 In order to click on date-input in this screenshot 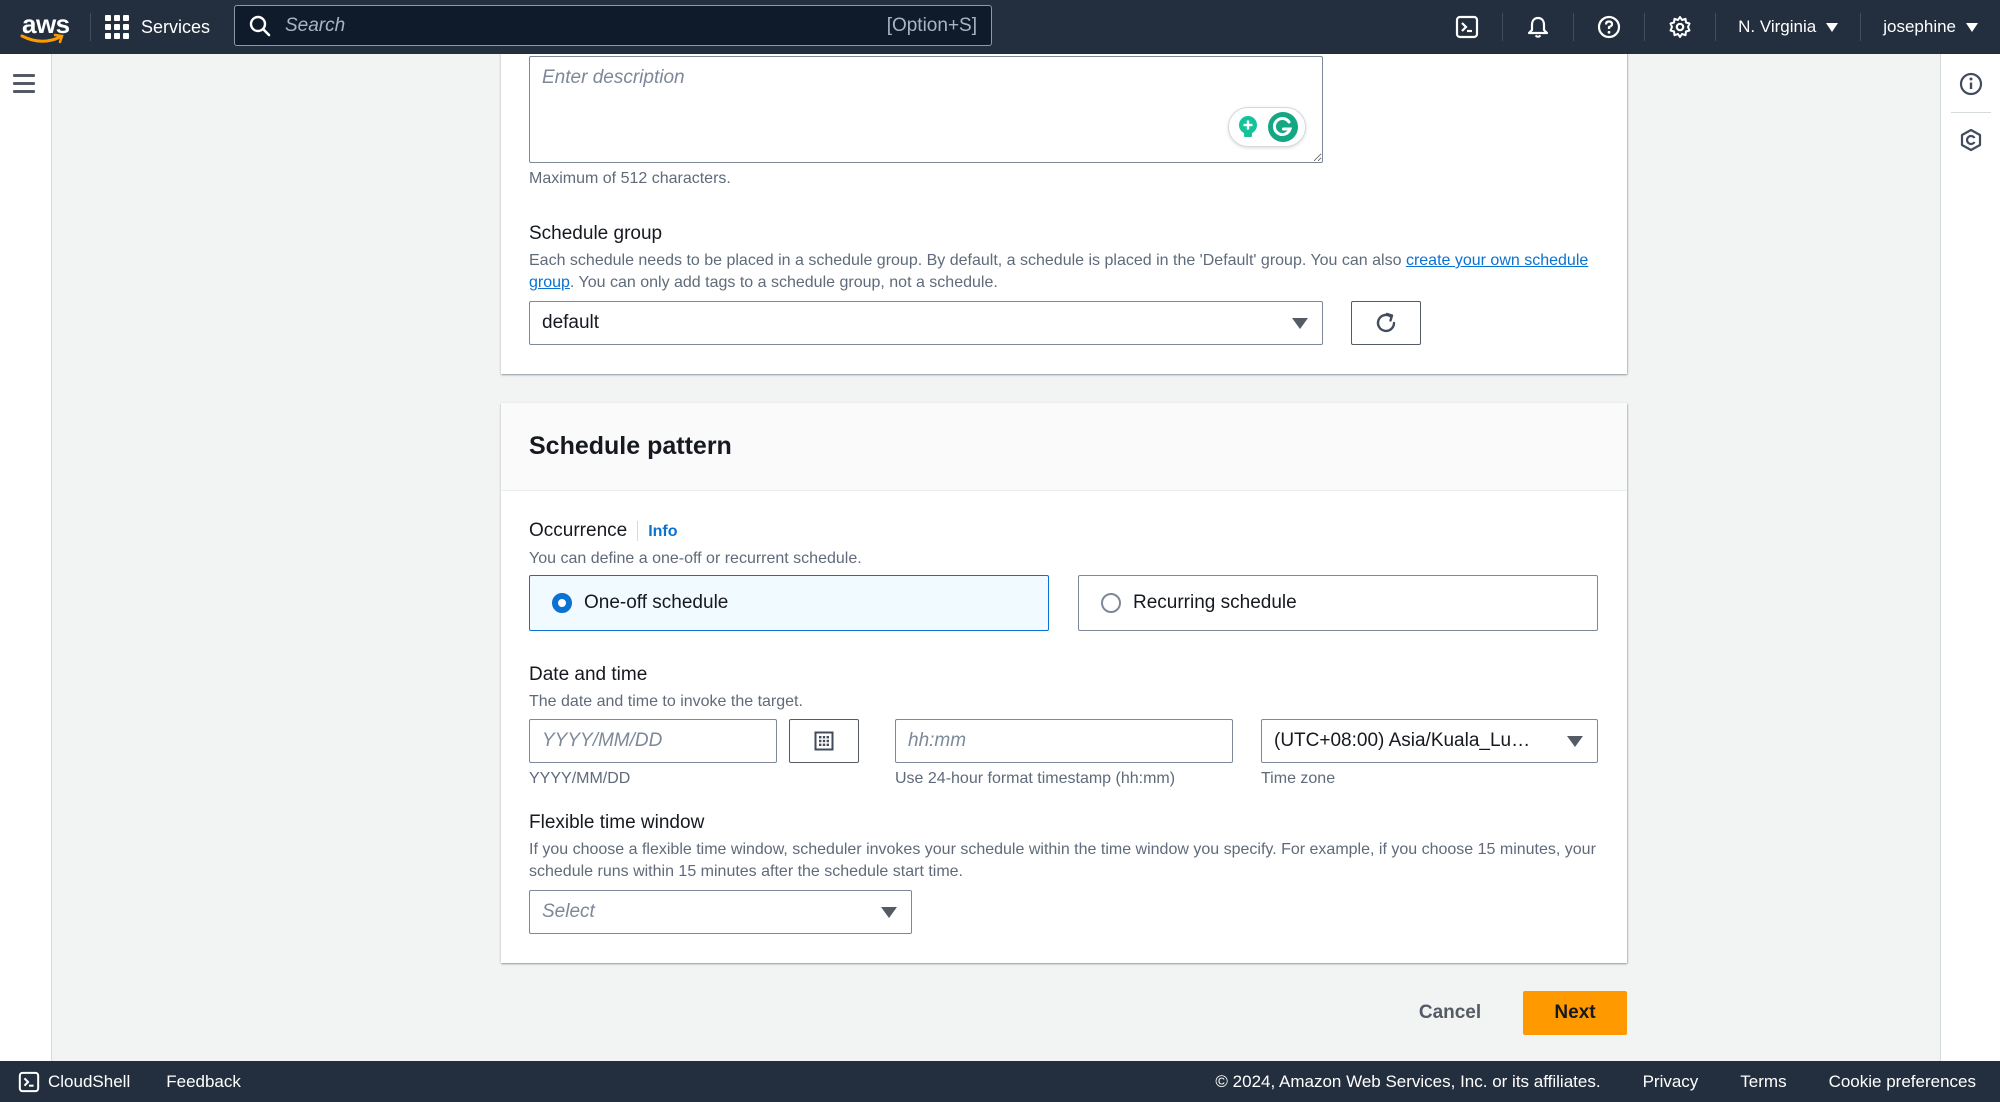, I will do `click(653, 741)`.